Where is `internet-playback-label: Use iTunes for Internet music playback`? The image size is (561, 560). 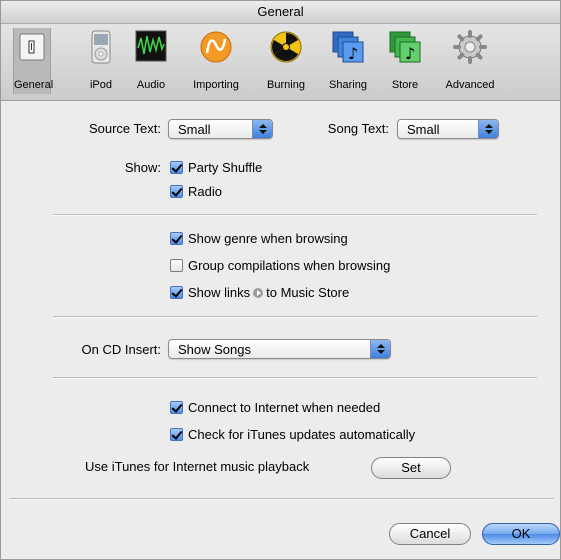
internet-playback-label: Use iTunes for Internet music playback is located at coordinates (197, 466).